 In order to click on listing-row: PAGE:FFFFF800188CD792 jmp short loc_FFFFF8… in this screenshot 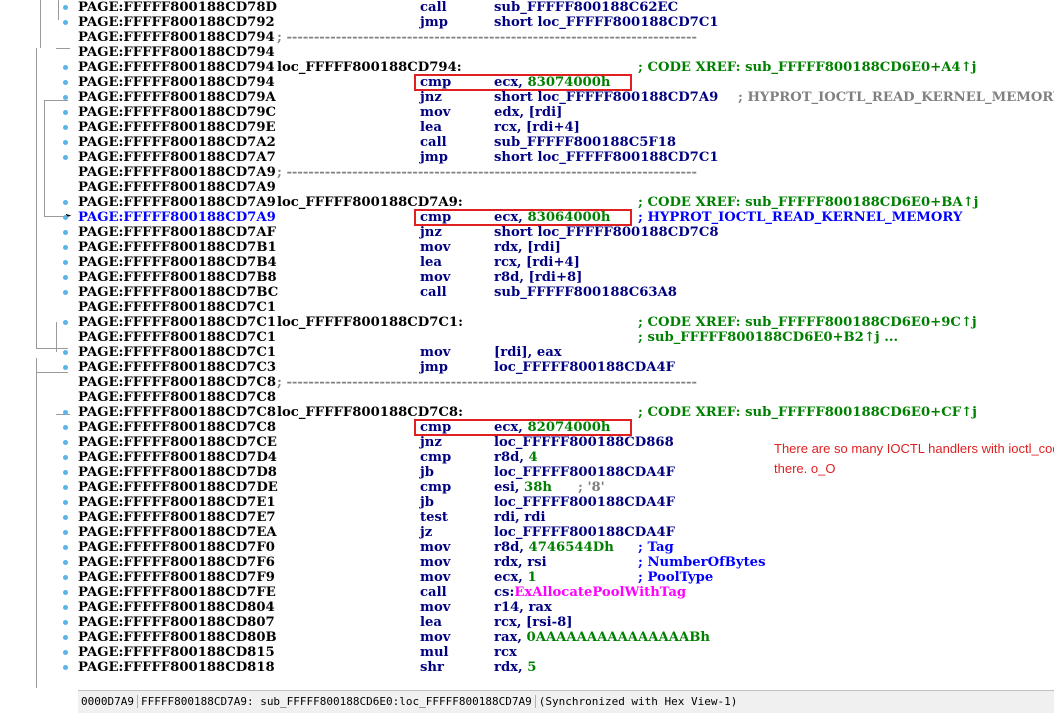, I will do `click(566, 22)`.